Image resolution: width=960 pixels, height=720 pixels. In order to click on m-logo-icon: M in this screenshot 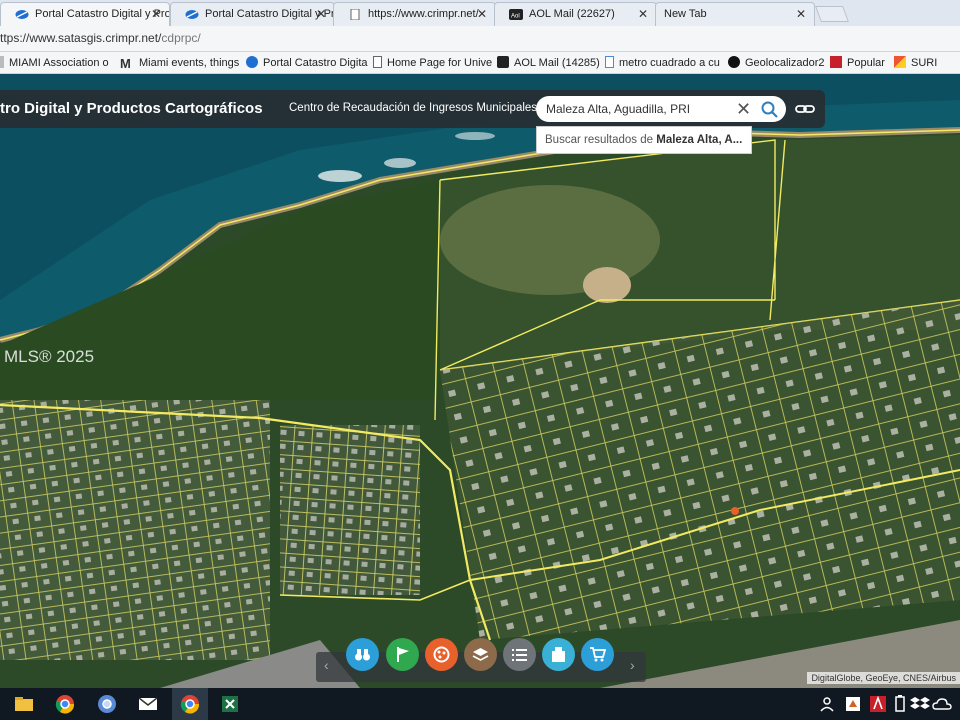, I will do `click(125, 63)`.